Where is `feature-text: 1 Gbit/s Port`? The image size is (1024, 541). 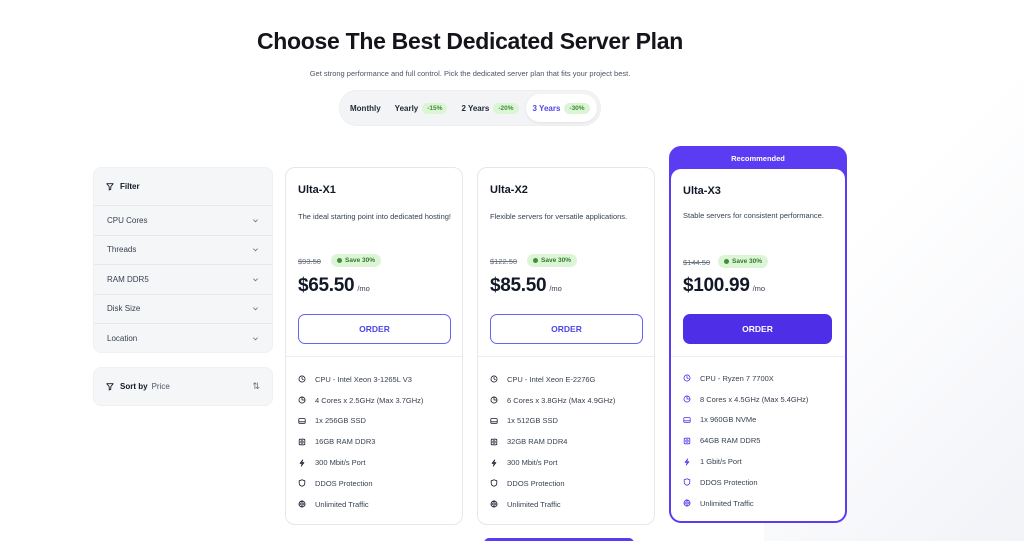 feature-text: 1 Gbit/s Port is located at coordinates (721, 462).